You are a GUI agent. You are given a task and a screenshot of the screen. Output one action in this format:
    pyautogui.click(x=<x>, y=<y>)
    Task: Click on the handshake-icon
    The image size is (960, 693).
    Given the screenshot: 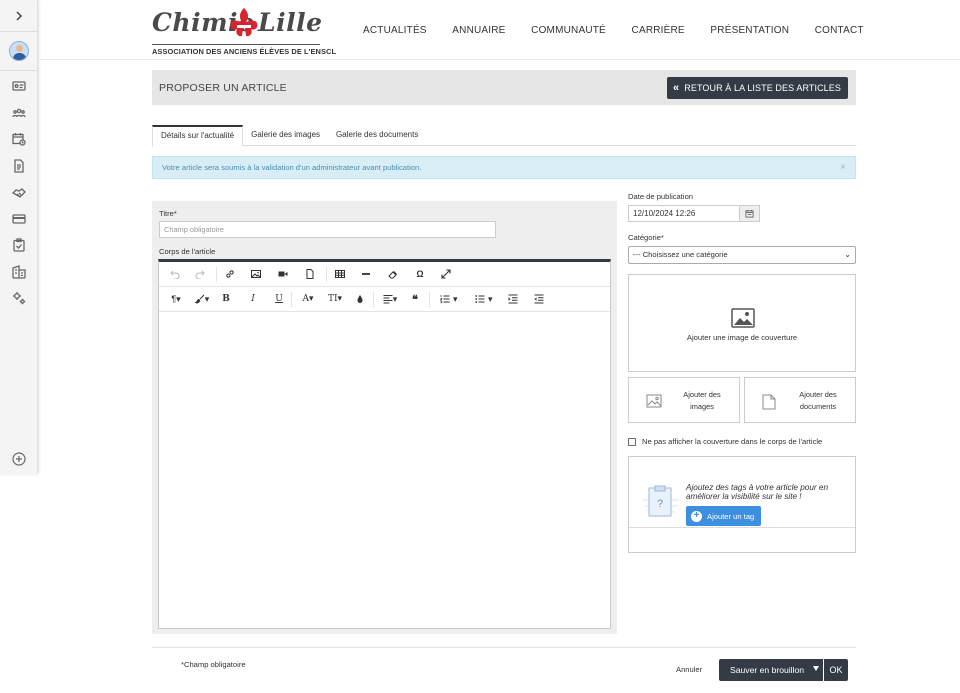 What is the action you would take?
    pyautogui.click(x=18, y=192)
    